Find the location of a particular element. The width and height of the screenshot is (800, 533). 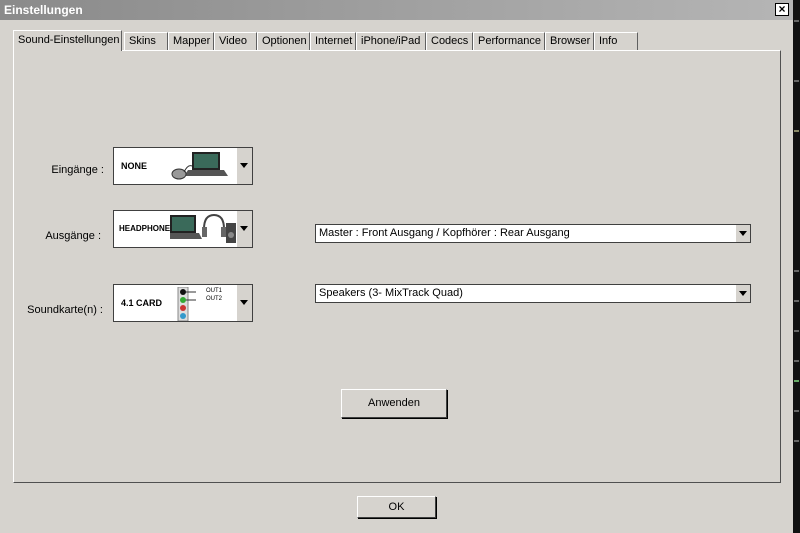

soundcard-device-value: Speakers (3- MixTrack Quad) is located at coordinates (391, 293).